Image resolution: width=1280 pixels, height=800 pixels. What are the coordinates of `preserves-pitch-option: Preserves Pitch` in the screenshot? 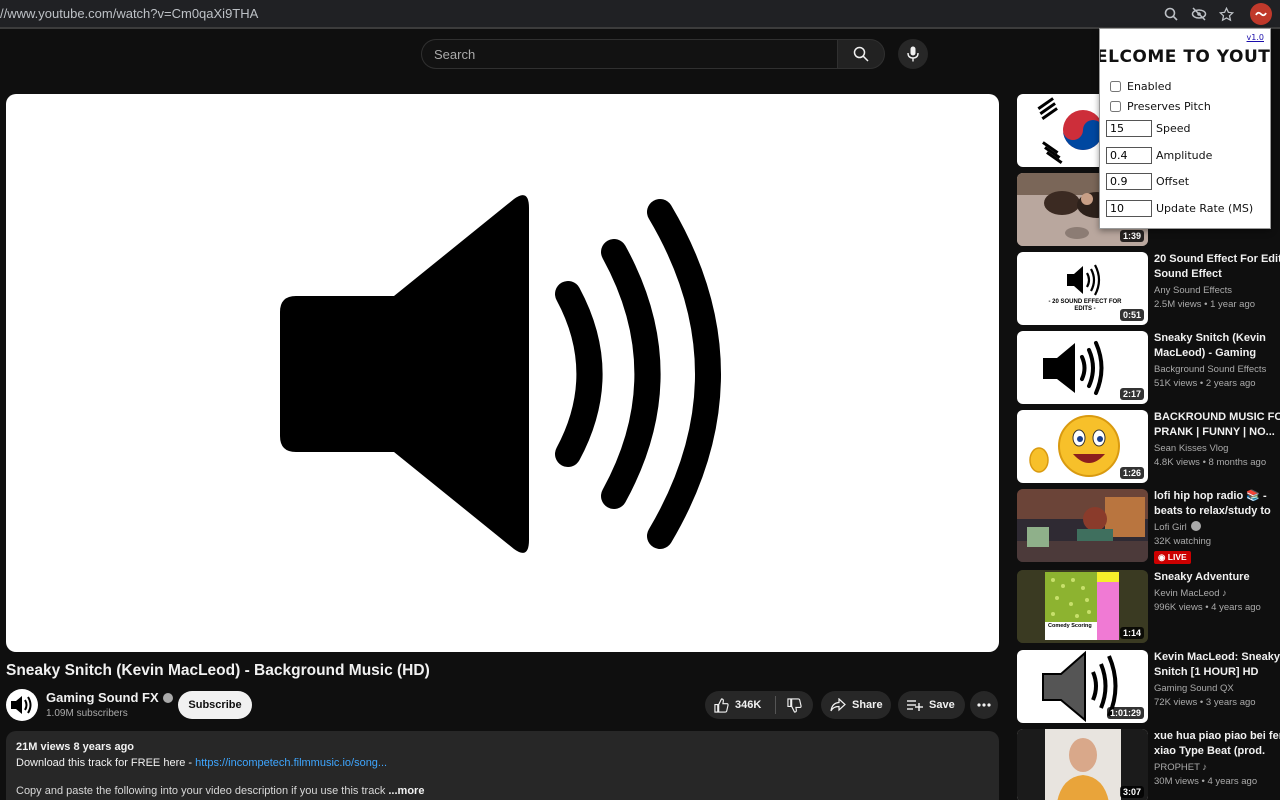 It's located at (1159, 106).